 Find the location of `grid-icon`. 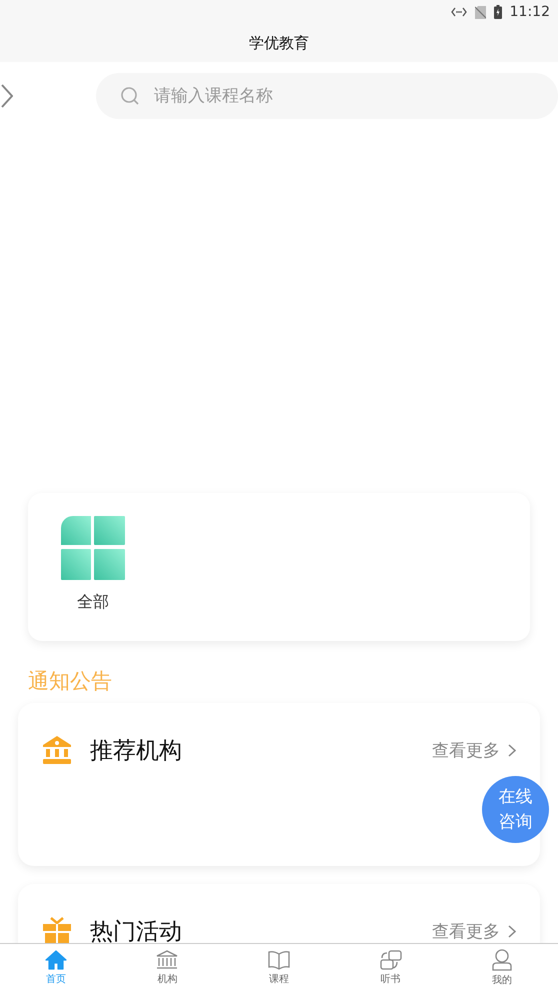

grid-icon is located at coordinates (93, 548).